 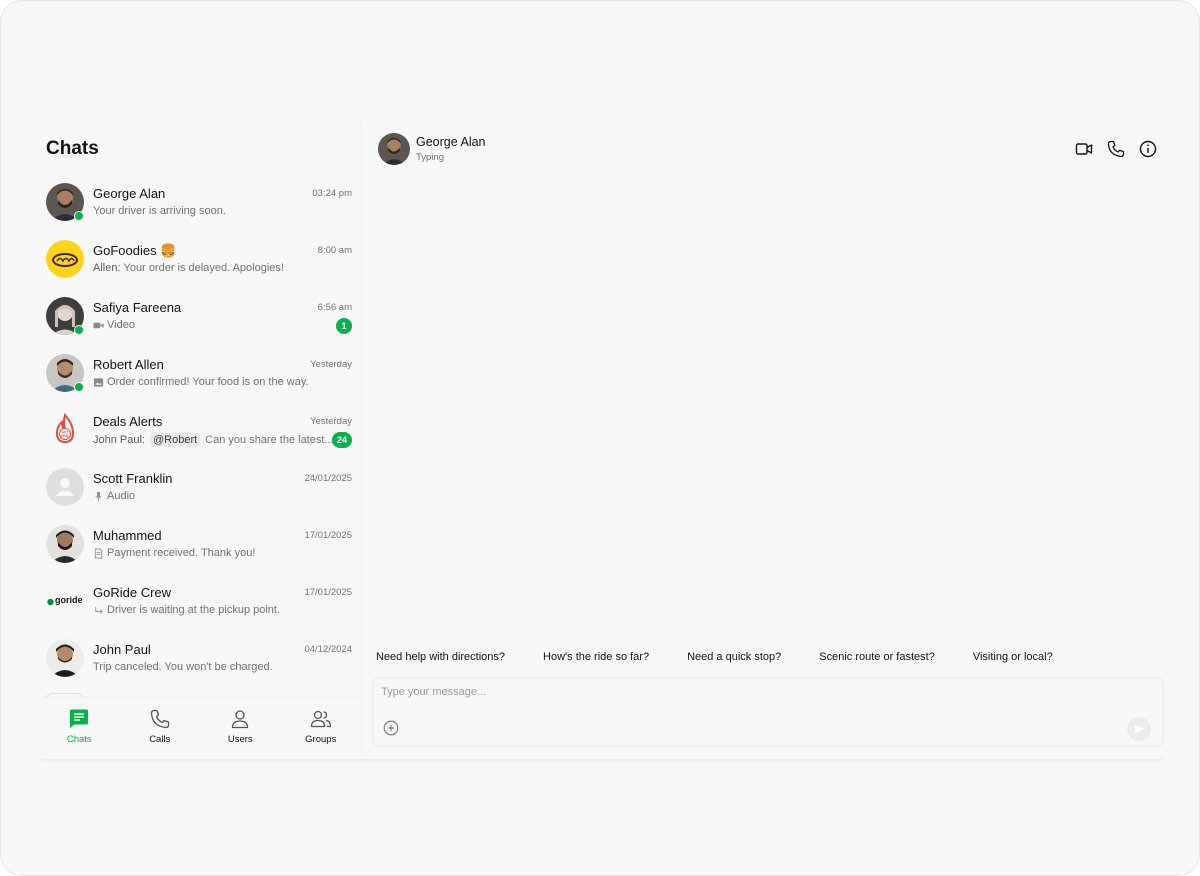 What do you see at coordinates (132, 592) in the screenshot?
I see `chat-name: GoRide Crew` at bounding box center [132, 592].